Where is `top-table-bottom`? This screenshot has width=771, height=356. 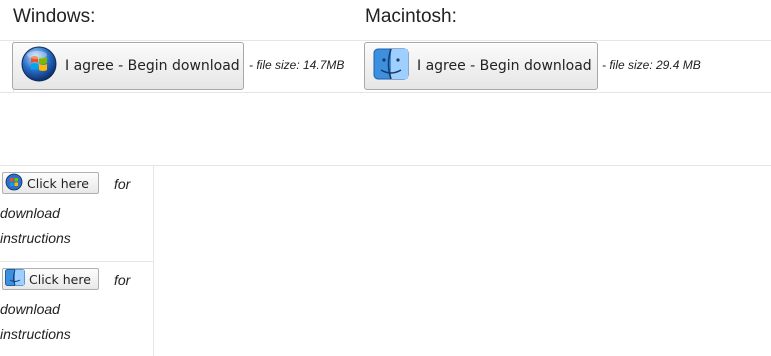
top-table-bottom is located at coordinates (385, 92).